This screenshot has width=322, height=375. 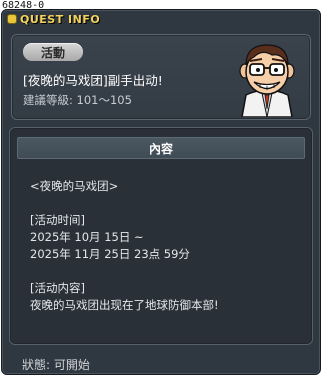 I want to click on content-line: <夜晚的马戏团>, so click(x=74, y=186).